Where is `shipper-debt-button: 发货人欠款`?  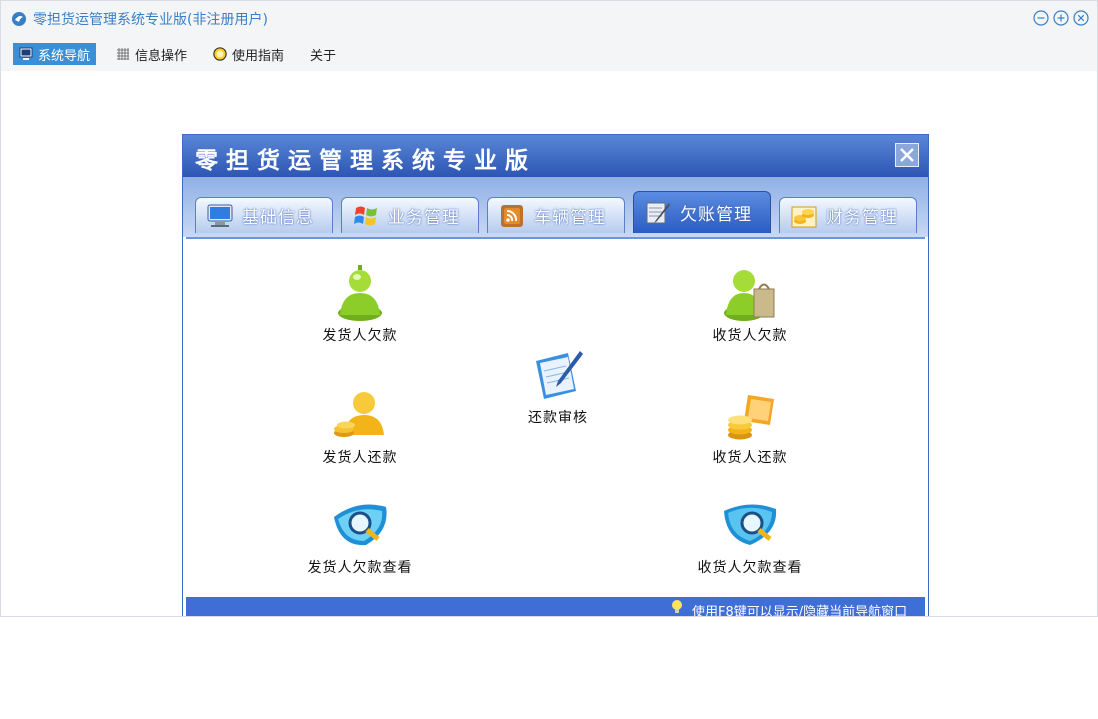 shipper-debt-button: 发货人欠款 is located at coordinates (360, 304).